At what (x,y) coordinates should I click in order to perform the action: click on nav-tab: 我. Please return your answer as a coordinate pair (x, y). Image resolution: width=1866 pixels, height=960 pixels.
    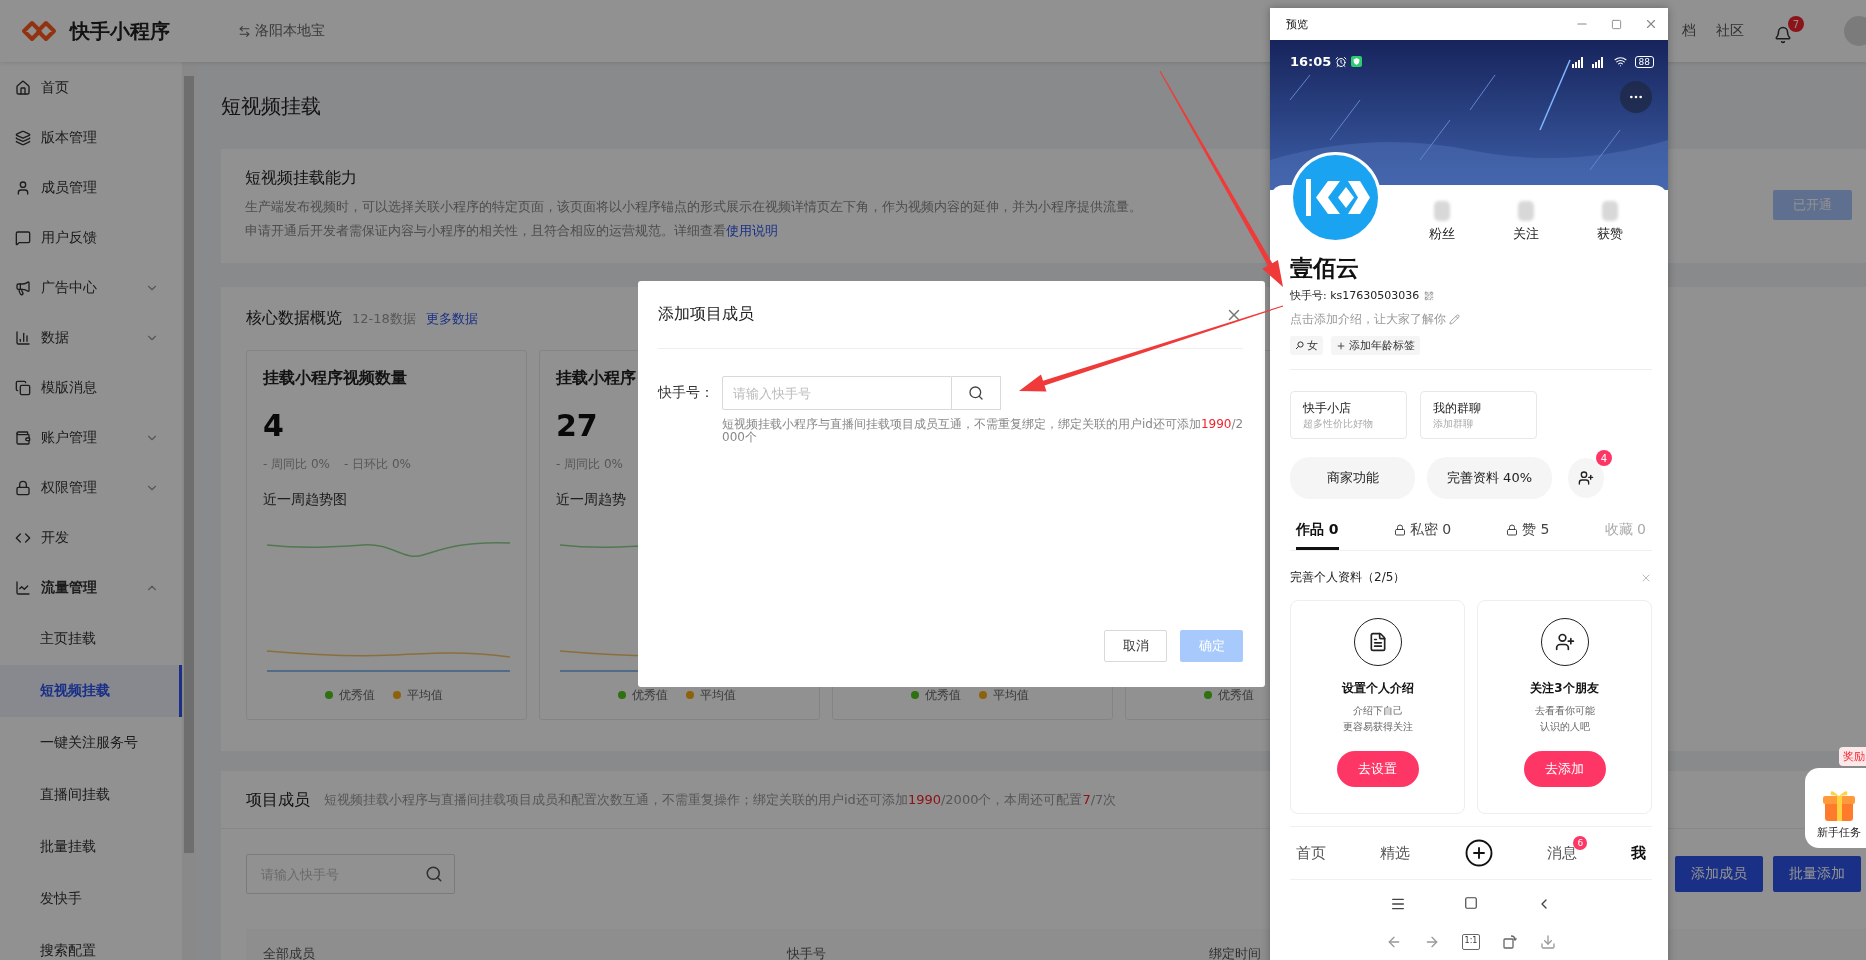
    Looking at the image, I should click on (1638, 853).